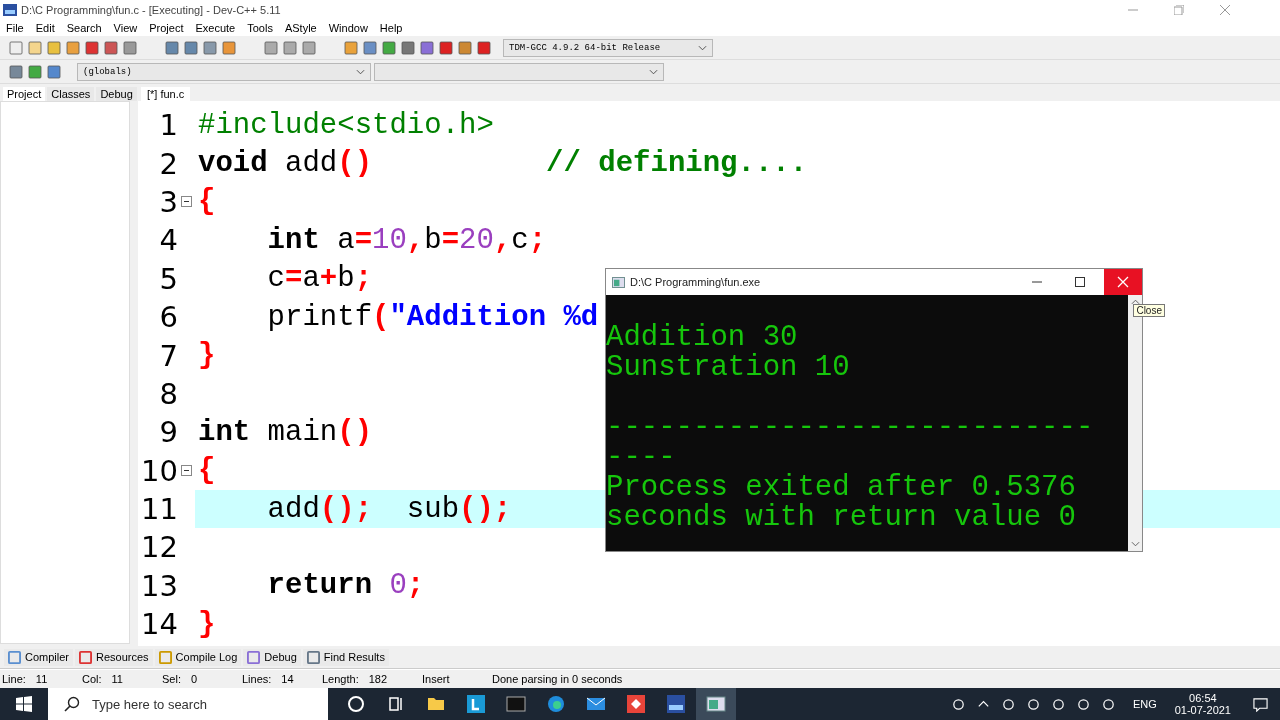  What do you see at coordinates (257, 679) in the screenshot?
I see `status-label: Lines:` at bounding box center [257, 679].